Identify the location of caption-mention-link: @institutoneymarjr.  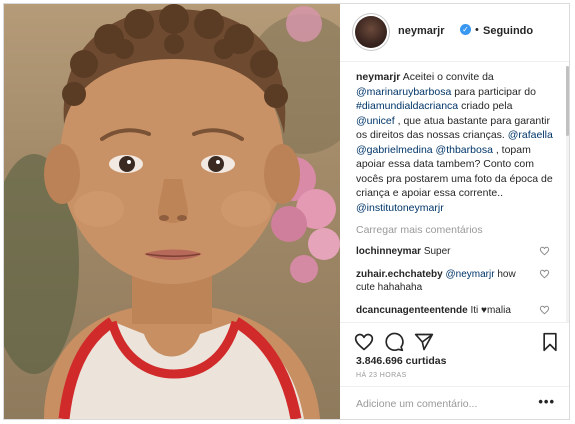
(400, 208).